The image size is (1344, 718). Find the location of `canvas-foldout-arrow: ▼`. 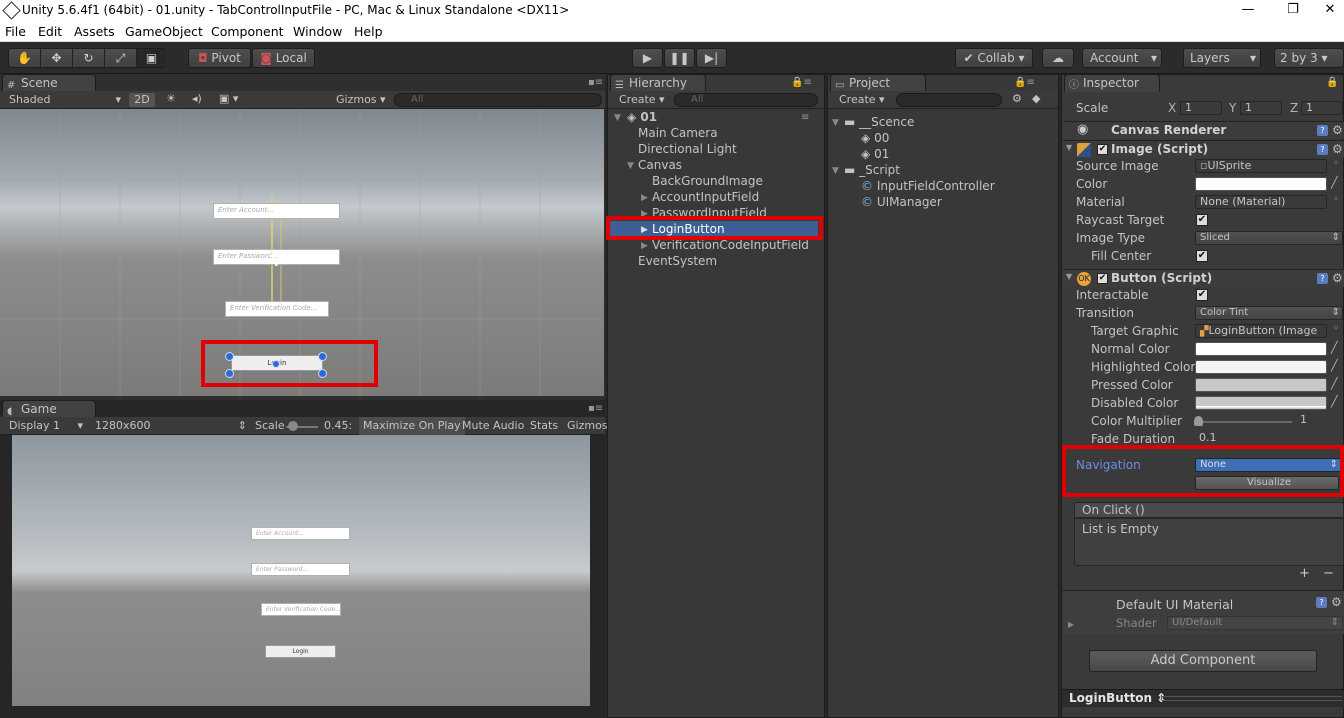

canvas-foldout-arrow: ▼ is located at coordinates (630, 166).